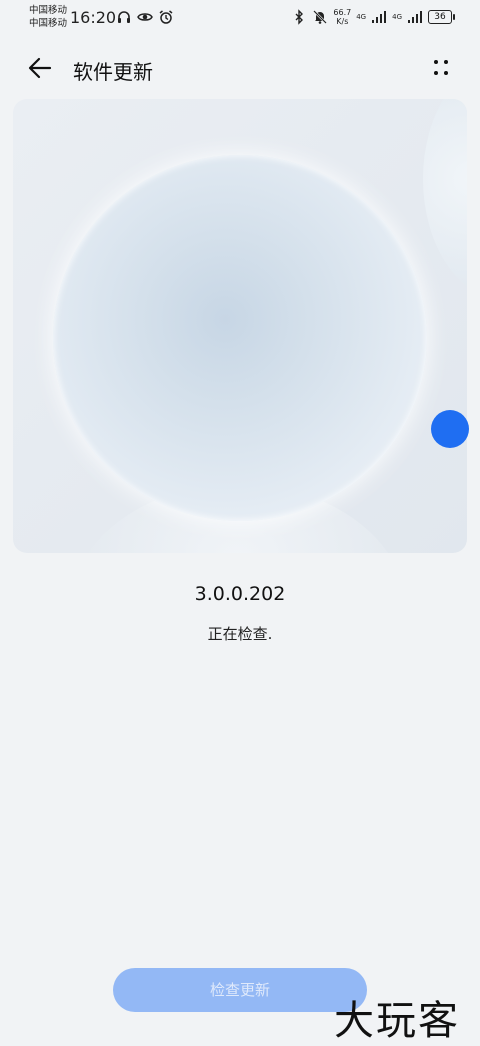  Describe the element at coordinates (48, 23) in the screenshot. I see `carrier-2: 中国移动` at that location.